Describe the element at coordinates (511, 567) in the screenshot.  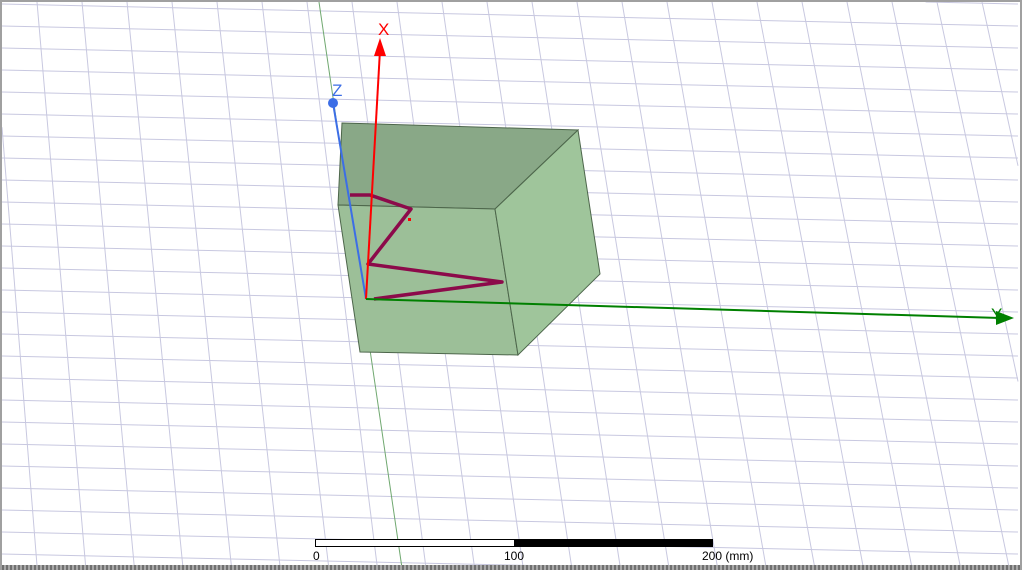
I see `status-strip` at that location.